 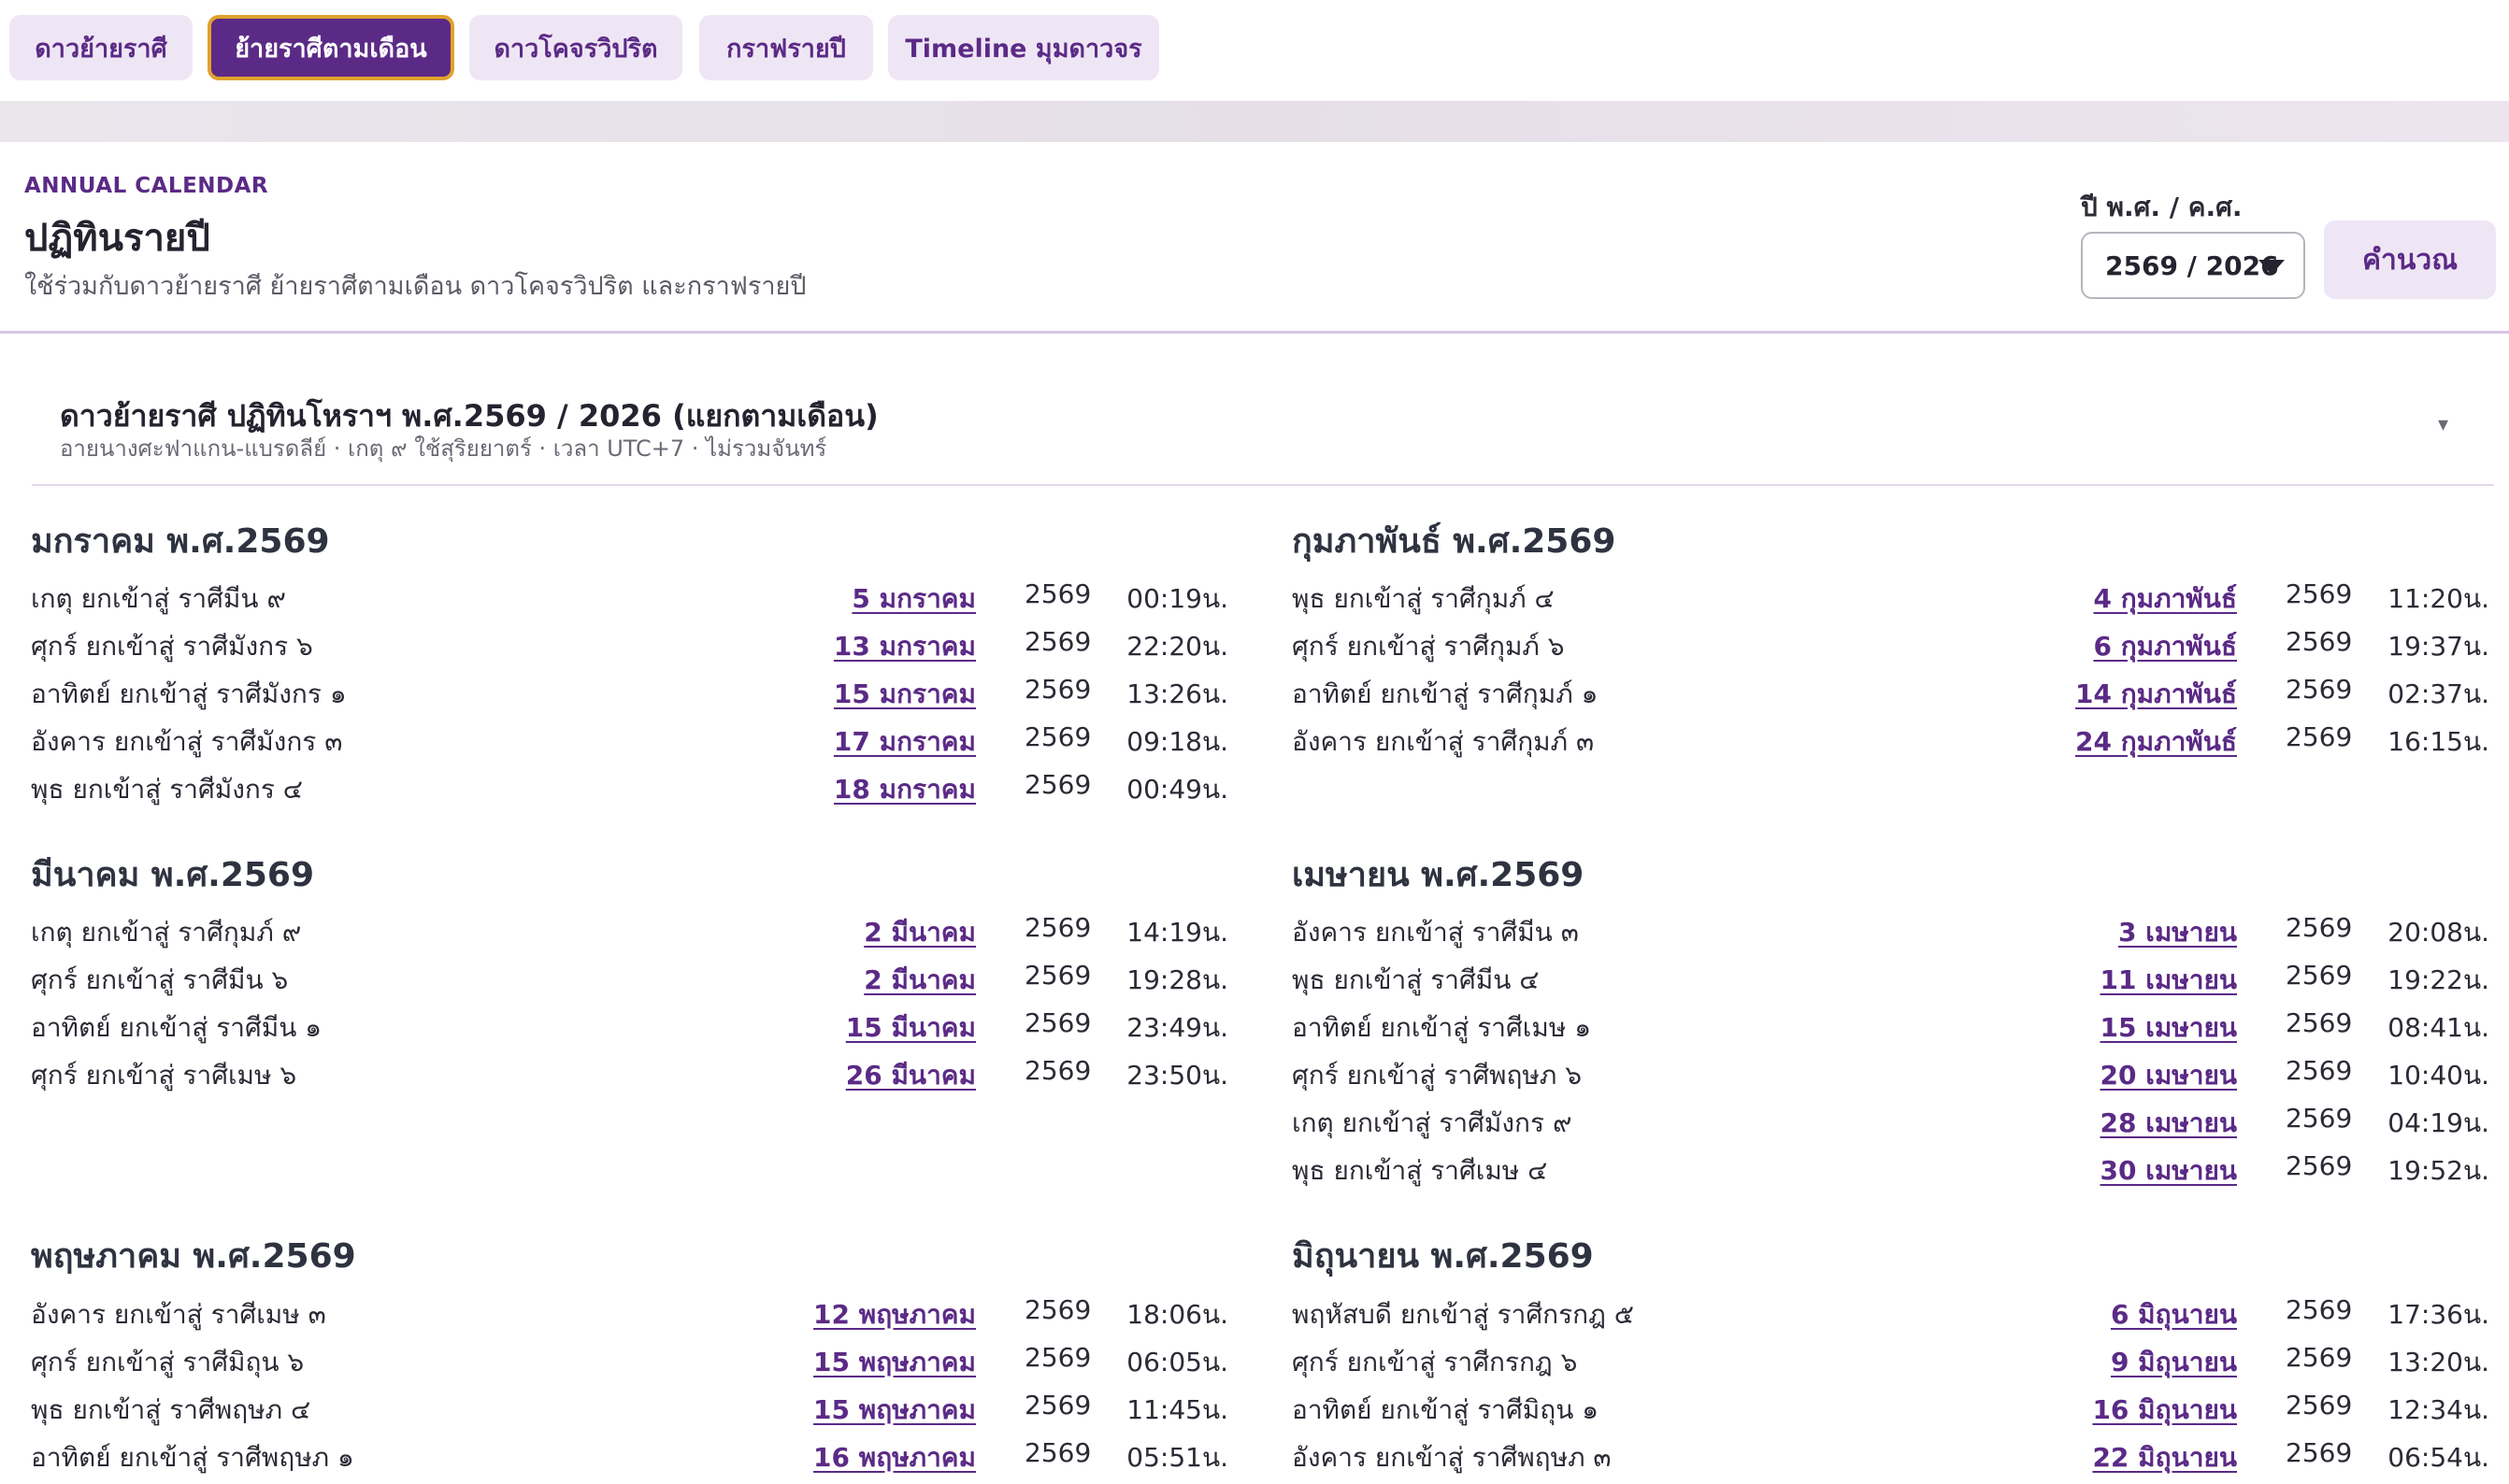 I want to click on transit-date-link: 17 มกราคม, so click(x=905, y=742).